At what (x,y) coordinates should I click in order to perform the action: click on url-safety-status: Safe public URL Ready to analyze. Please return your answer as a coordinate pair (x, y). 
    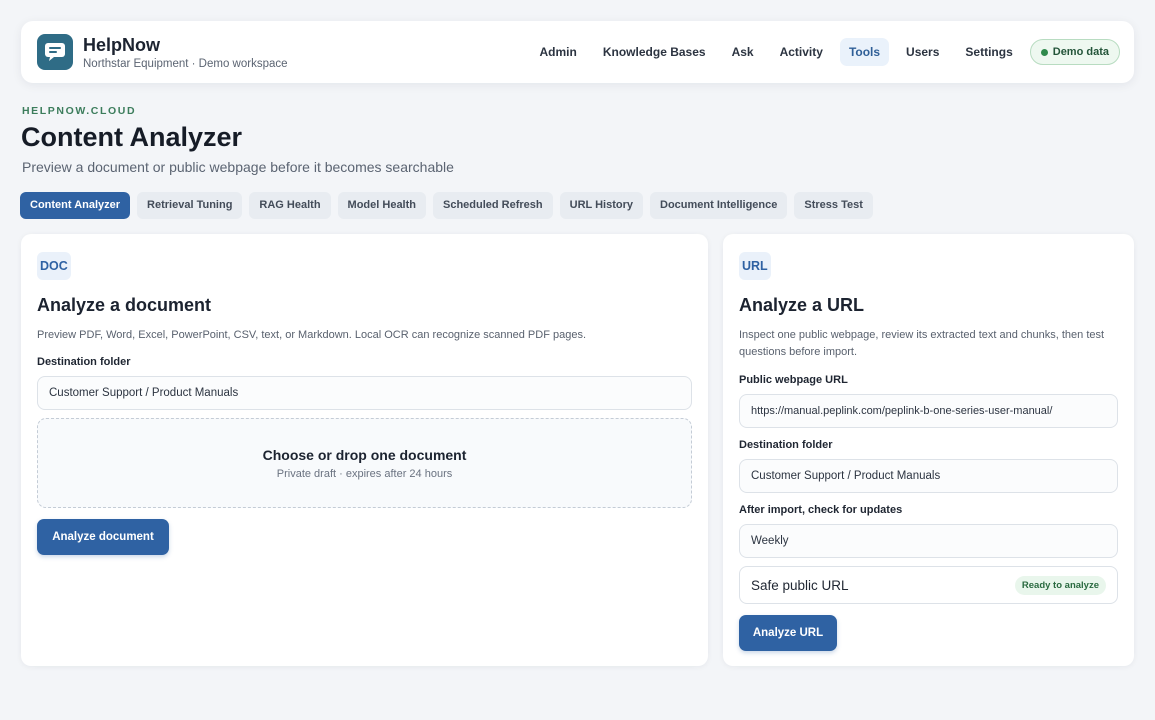
    Looking at the image, I should click on (928, 585).